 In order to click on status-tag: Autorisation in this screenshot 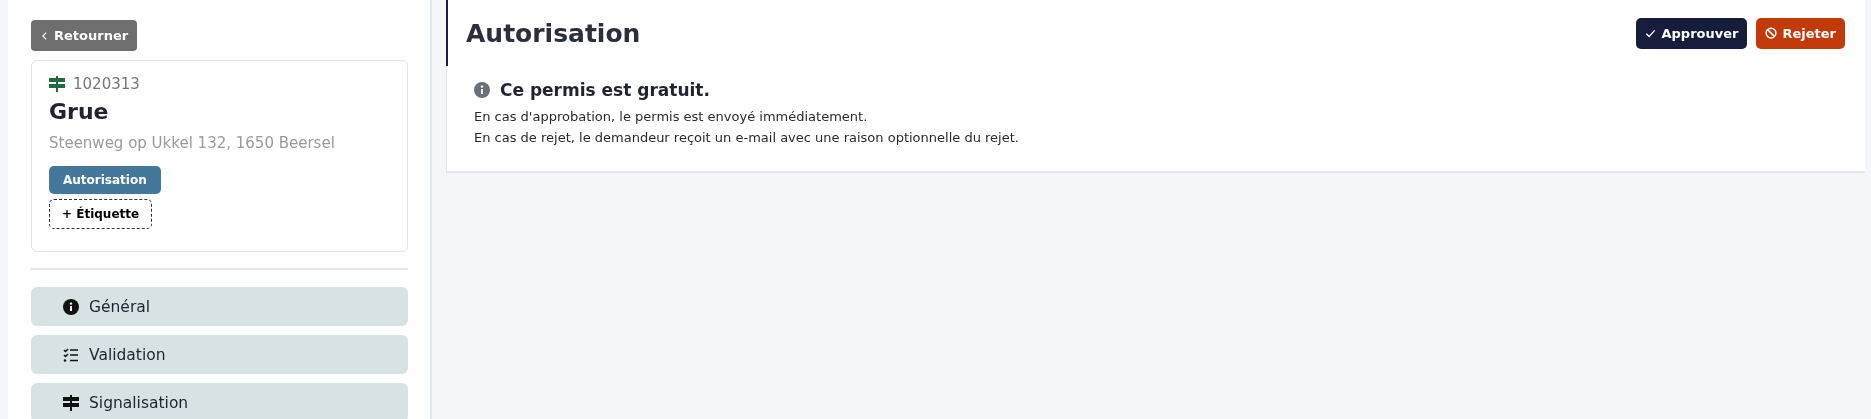, I will do `click(105, 180)`.